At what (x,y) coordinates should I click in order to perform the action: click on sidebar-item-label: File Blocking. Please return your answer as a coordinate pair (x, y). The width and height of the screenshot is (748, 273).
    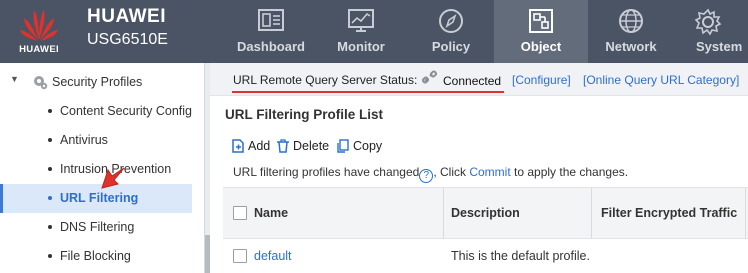
    Looking at the image, I should click on (95, 256).